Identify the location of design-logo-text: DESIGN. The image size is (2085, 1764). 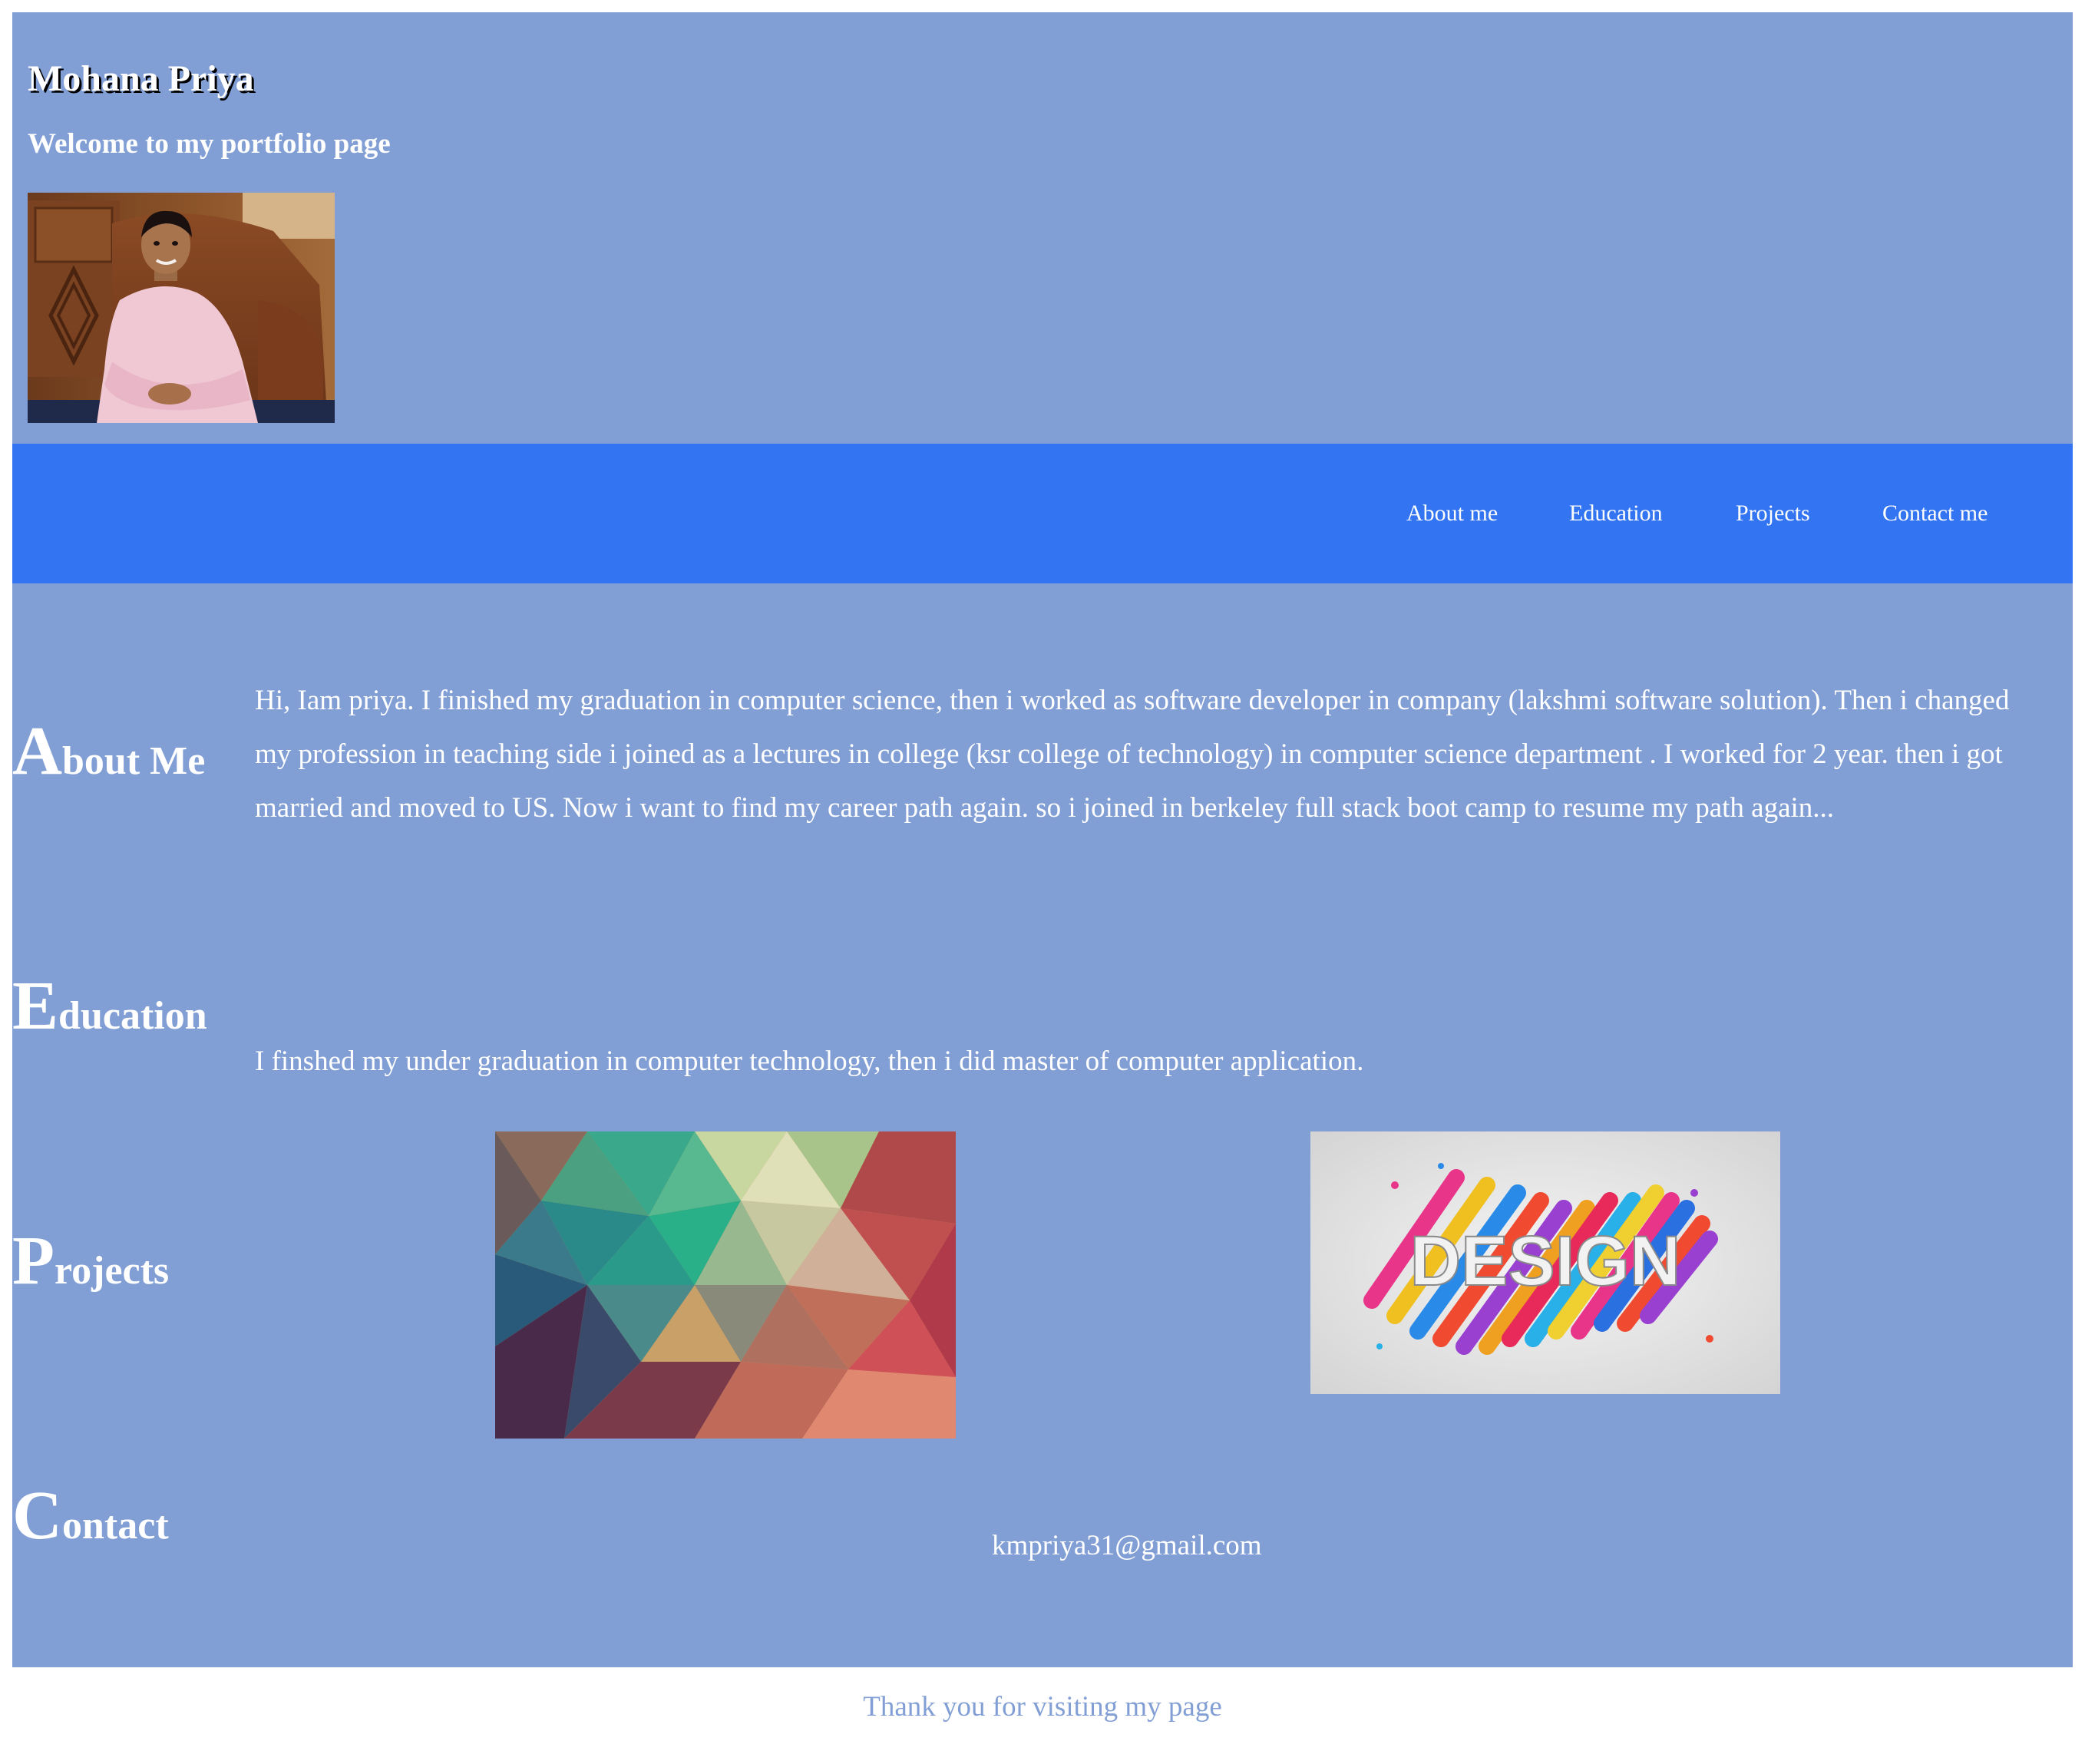
(1545, 1261).